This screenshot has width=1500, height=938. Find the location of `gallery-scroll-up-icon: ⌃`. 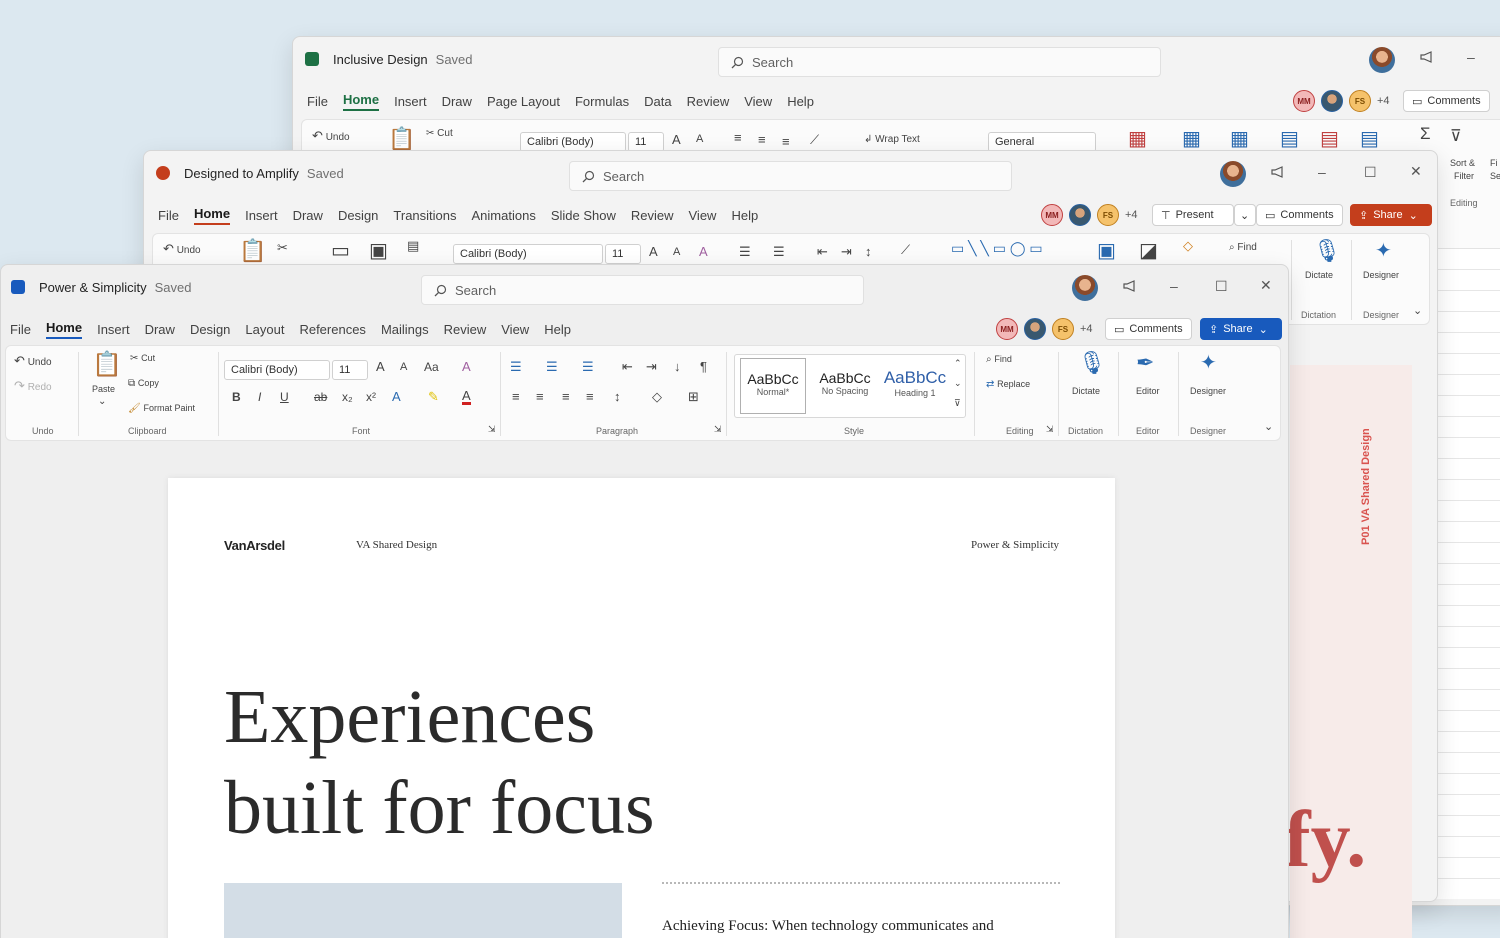

gallery-scroll-up-icon: ⌃ is located at coordinates (958, 363).